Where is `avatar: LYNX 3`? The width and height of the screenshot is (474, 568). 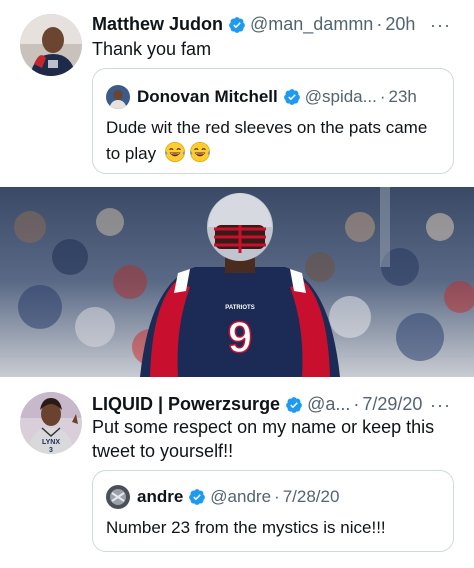 avatar: LYNX 3 is located at coordinates (51, 423).